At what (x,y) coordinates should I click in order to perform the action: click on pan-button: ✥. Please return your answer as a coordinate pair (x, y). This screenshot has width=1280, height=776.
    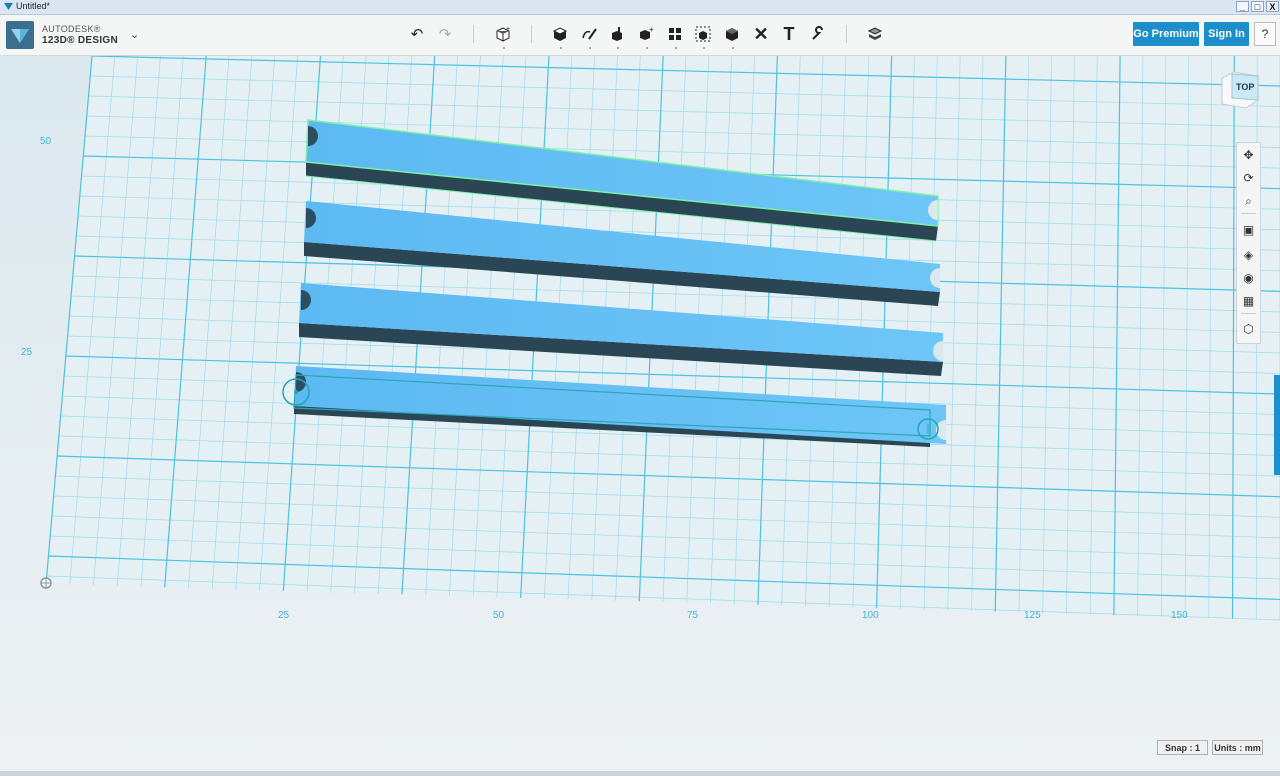
    Looking at the image, I should click on (1248, 155).